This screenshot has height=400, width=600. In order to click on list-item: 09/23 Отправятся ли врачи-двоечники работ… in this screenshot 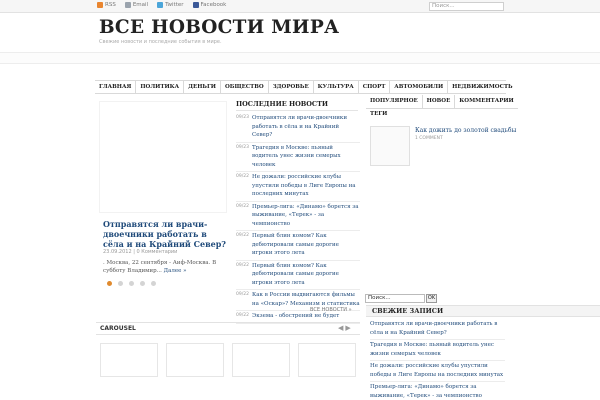, I will do `click(298, 128)`.